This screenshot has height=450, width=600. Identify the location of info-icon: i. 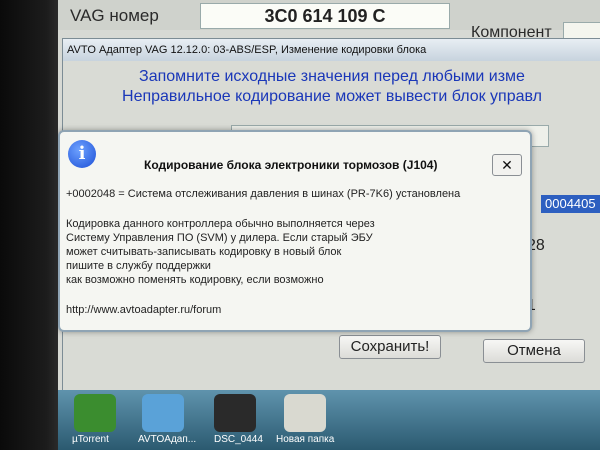
(82, 154).